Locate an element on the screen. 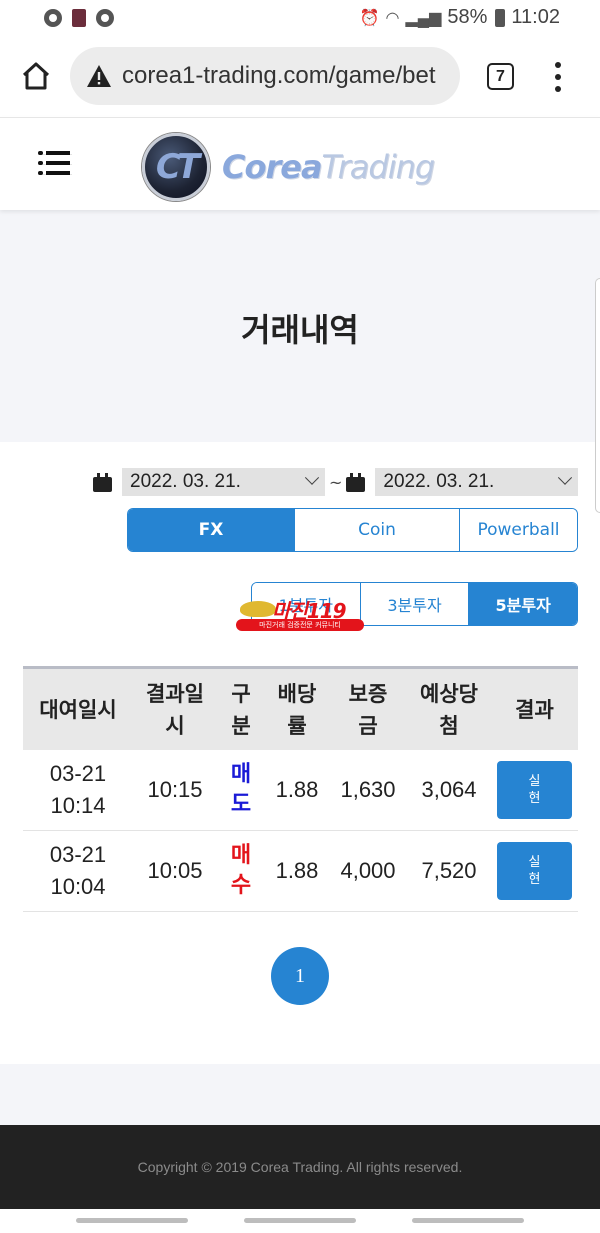  col-expected: 예상당 첨 is located at coordinates (449, 709).